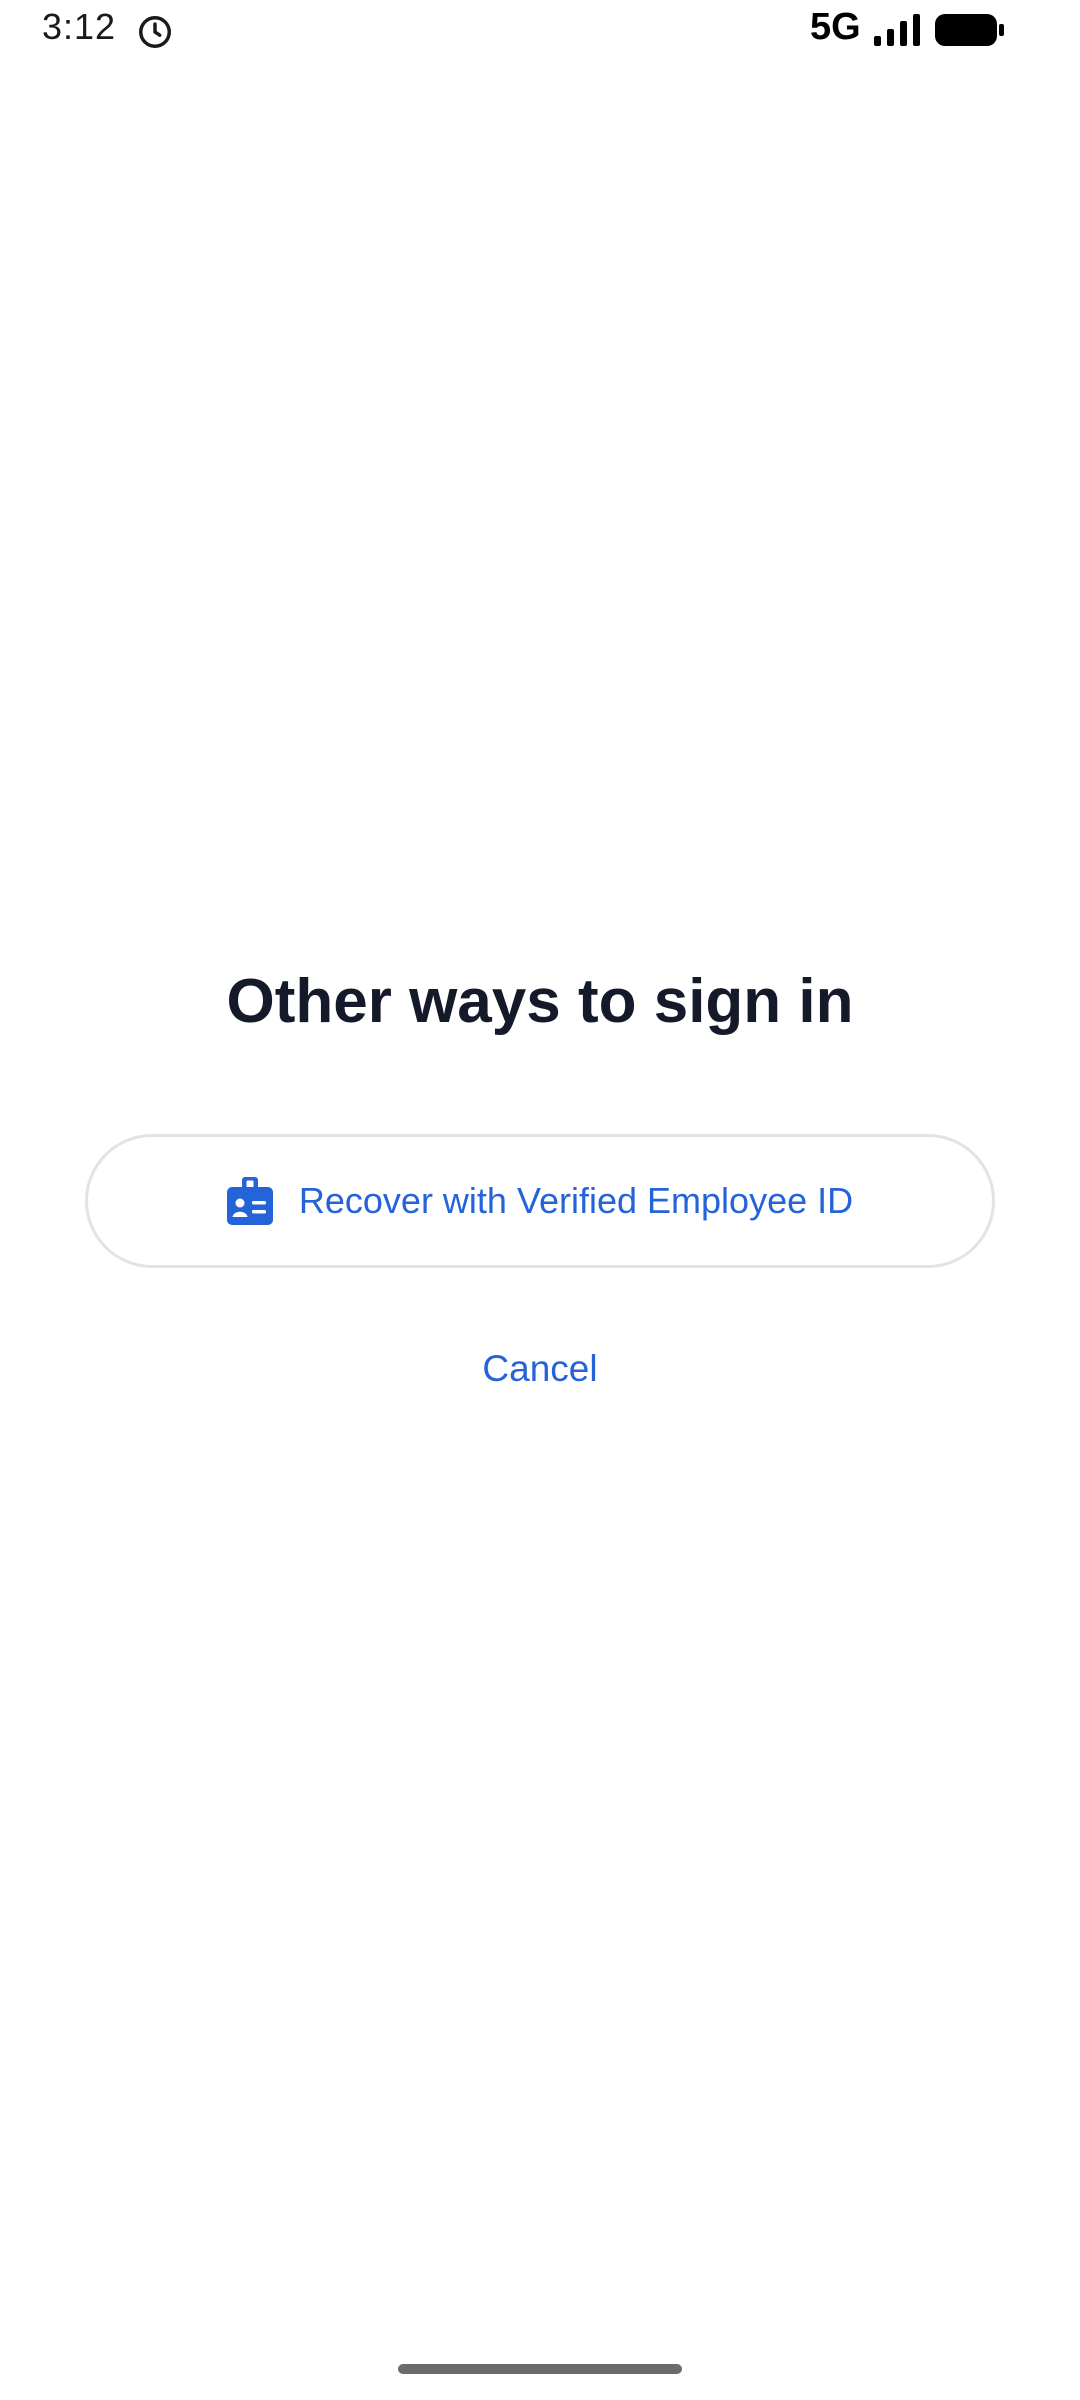 This screenshot has width=1080, height=2400. What do you see at coordinates (540, 1001) in the screenshot?
I see `page-title: Other ways to sign in` at bounding box center [540, 1001].